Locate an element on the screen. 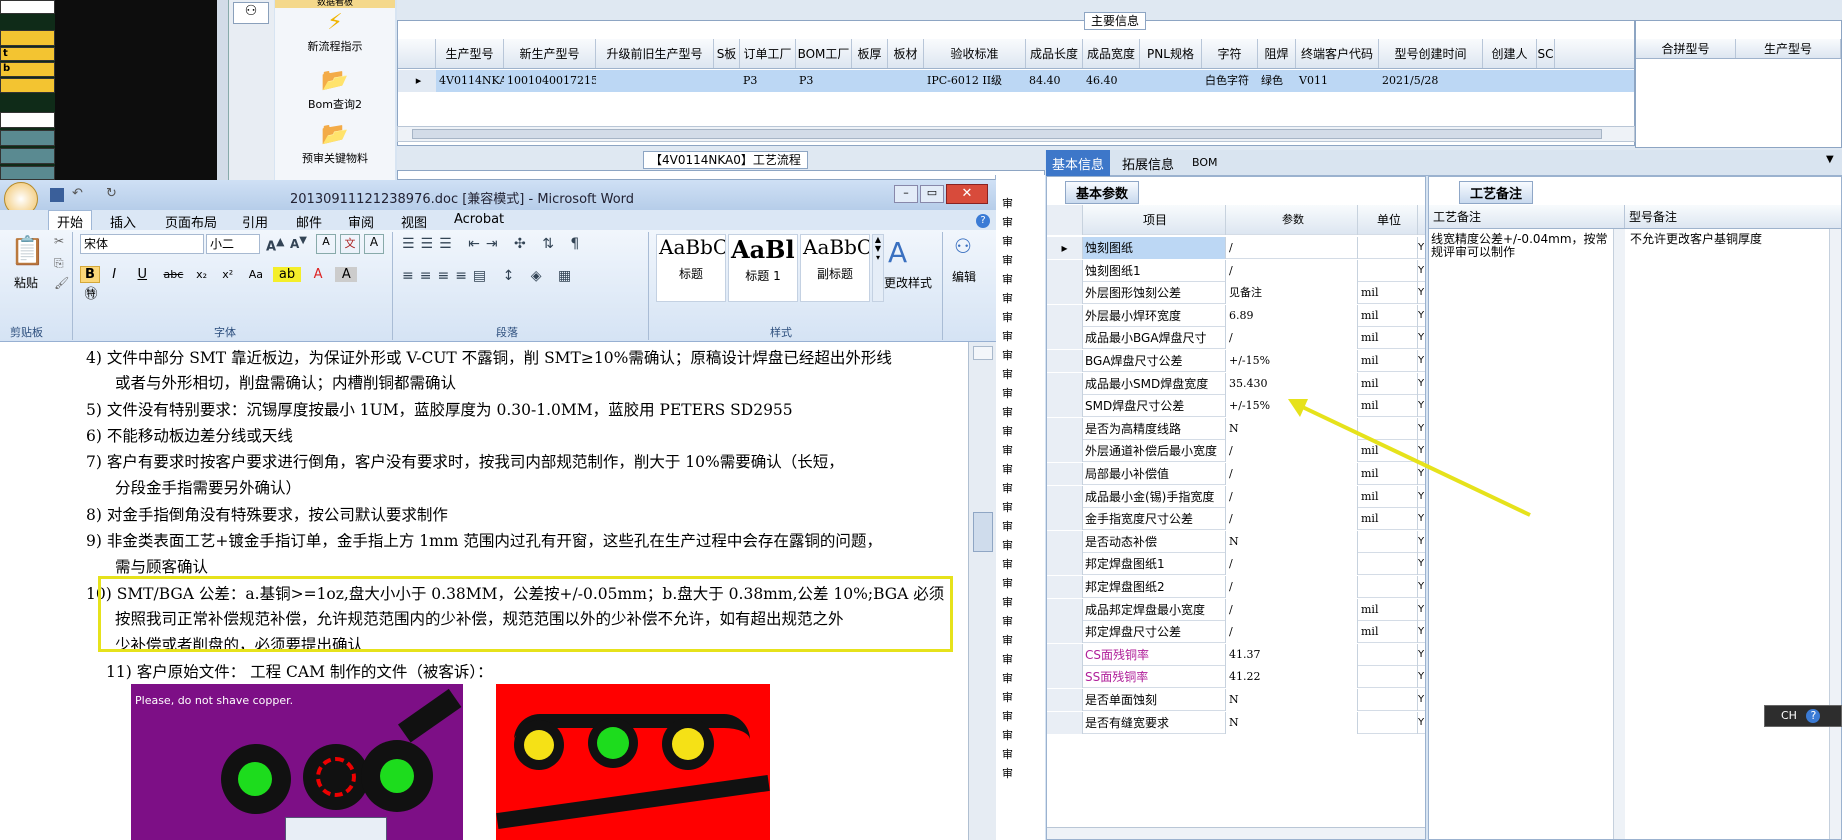 Image resolution: width=1842 pixels, height=840 pixels. grid-cell: 白色字符 is located at coordinates (1230, 81).